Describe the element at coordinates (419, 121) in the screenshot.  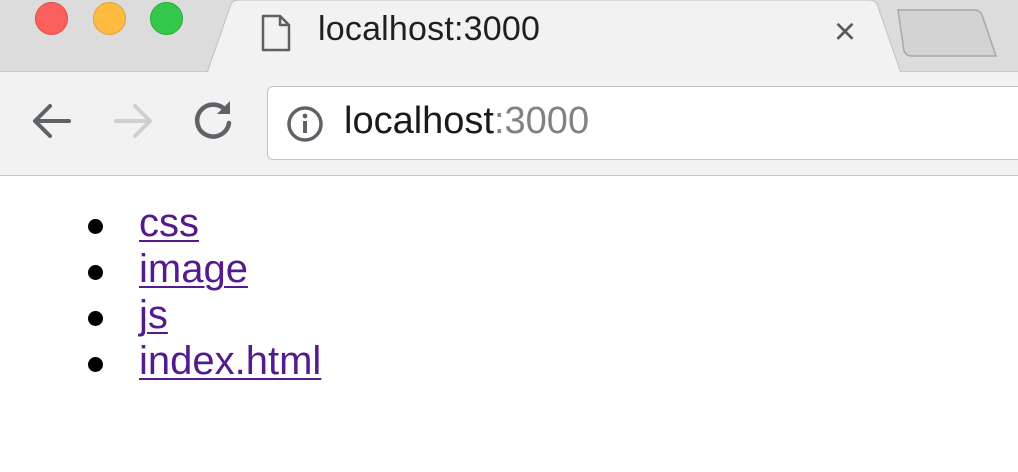
I see `url-host: localhost` at that location.